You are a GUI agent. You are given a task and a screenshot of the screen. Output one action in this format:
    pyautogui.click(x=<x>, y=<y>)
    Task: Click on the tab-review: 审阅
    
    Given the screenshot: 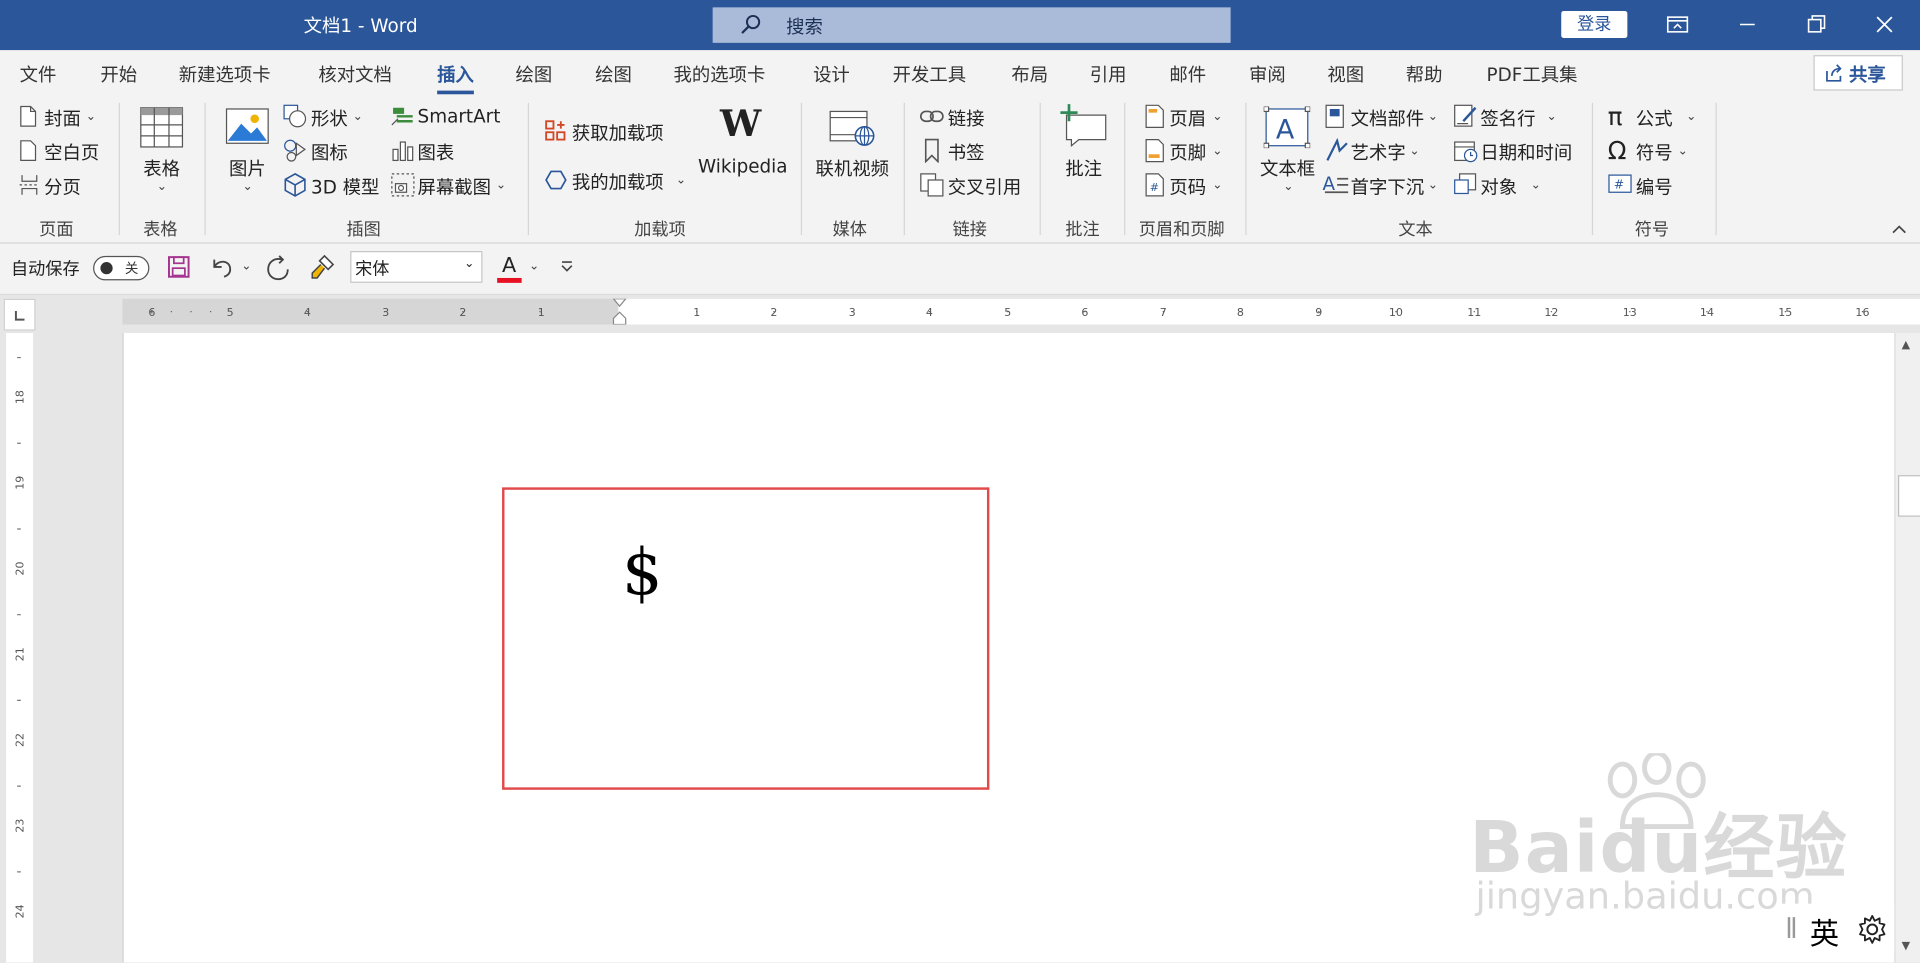 What is the action you would take?
    pyautogui.click(x=1267, y=74)
    